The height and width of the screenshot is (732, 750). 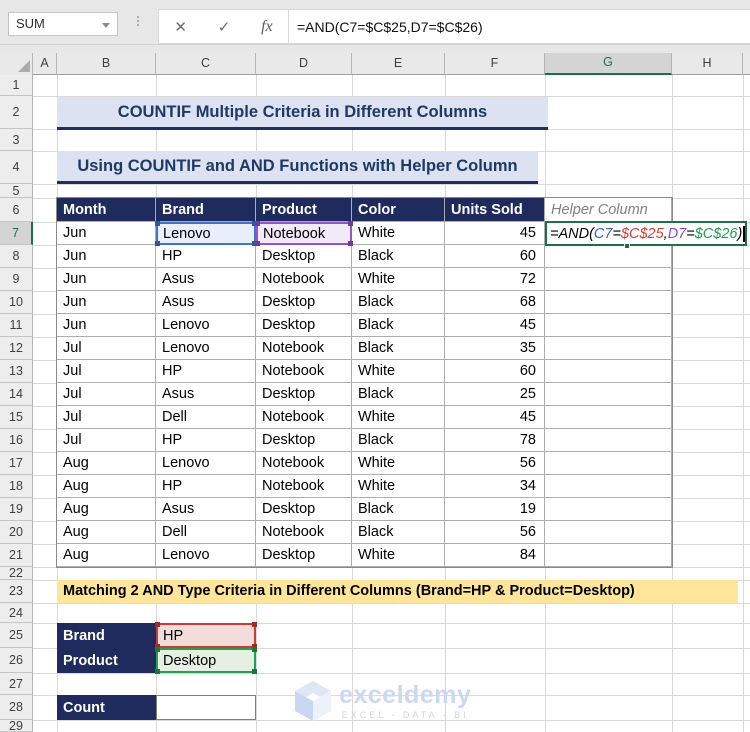 I want to click on table-cell-r16-cE: Black, so click(x=398, y=440).